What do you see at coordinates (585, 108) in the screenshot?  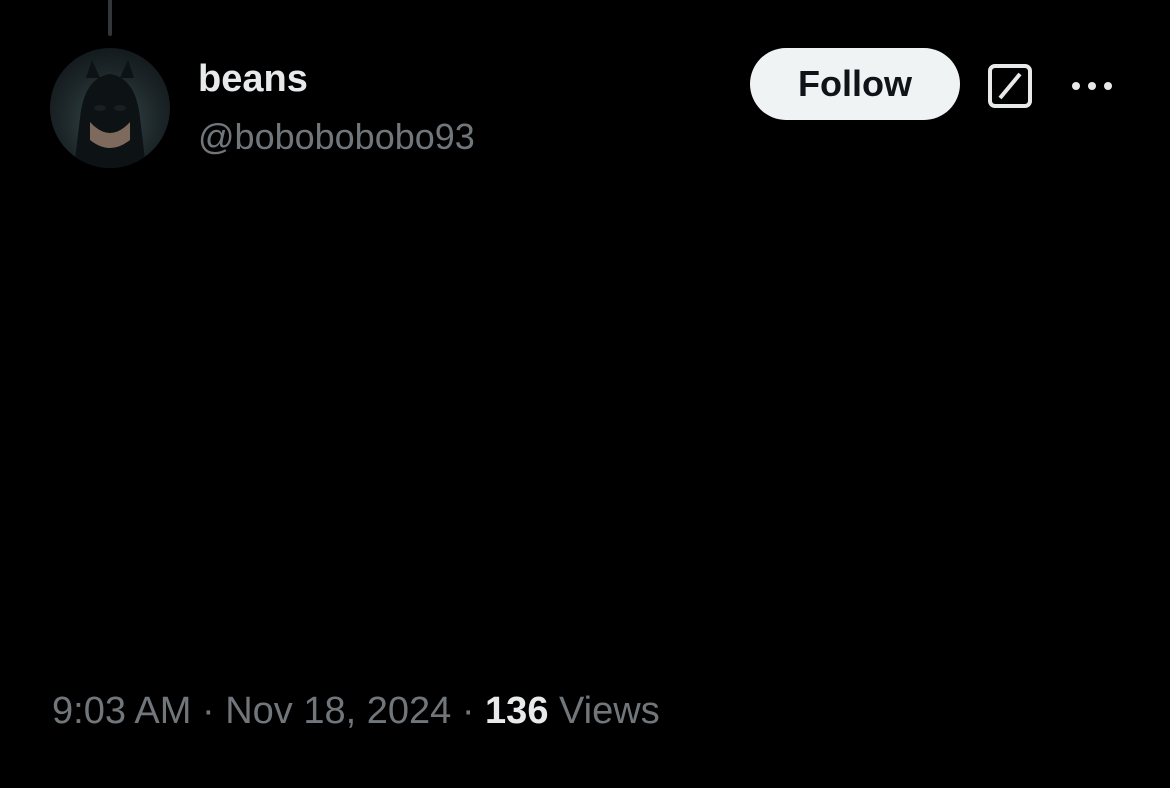 I see `tweet-header: beans @bobobobobo93 Follow` at bounding box center [585, 108].